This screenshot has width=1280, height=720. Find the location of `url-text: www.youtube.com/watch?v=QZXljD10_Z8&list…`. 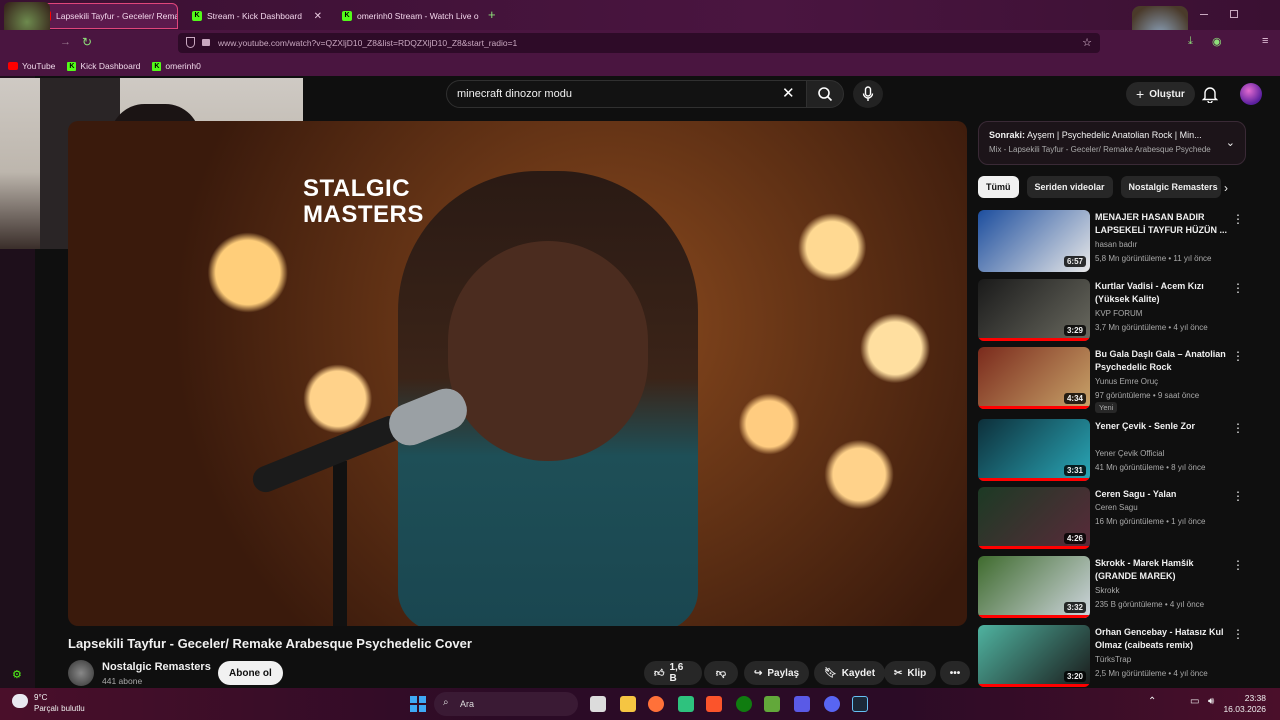

url-text: www.youtube.com/watch?v=QZXljD10_Z8&list… is located at coordinates (368, 43).